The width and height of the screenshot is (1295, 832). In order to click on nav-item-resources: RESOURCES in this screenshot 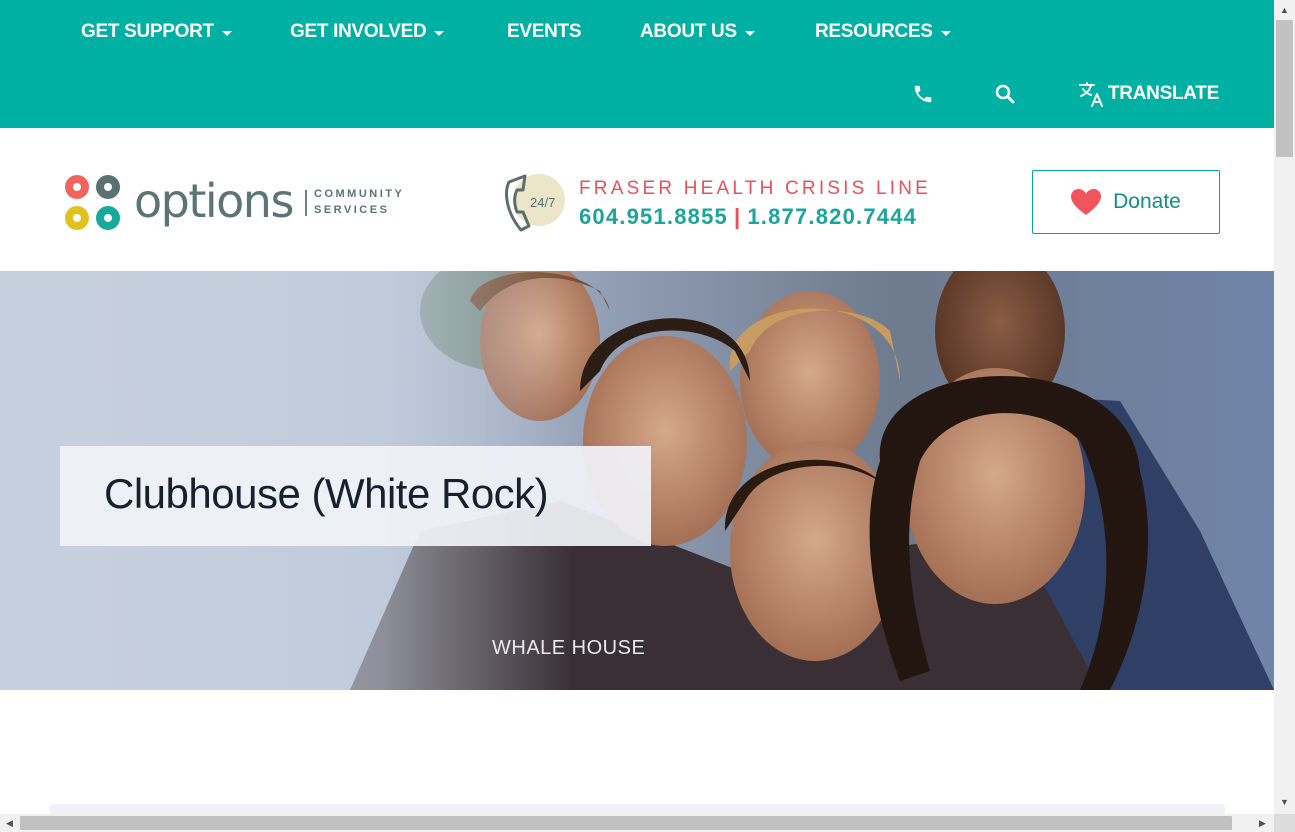, I will do `click(883, 32)`.